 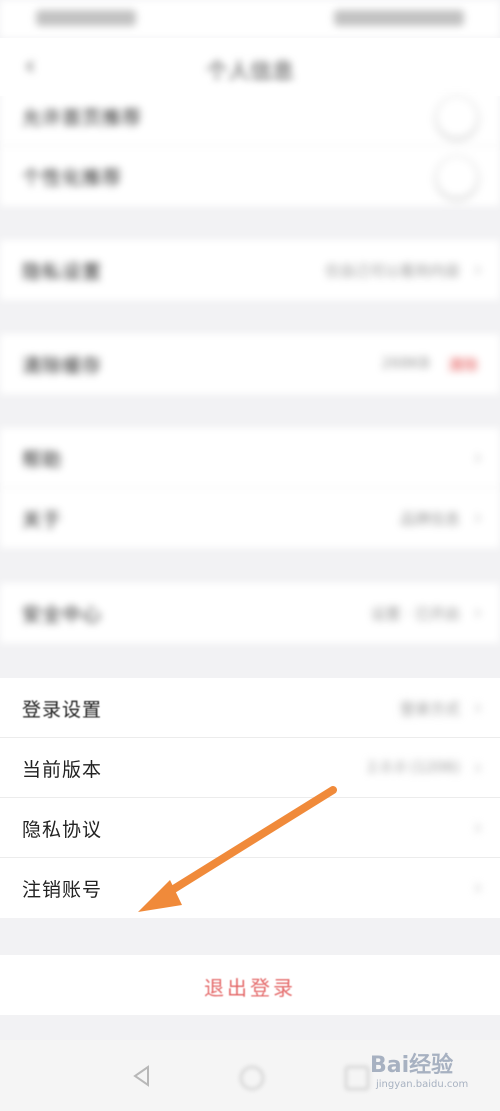 What do you see at coordinates (357, 1078) in the screenshot?
I see `nav-recent-icon` at bounding box center [357, 1078].